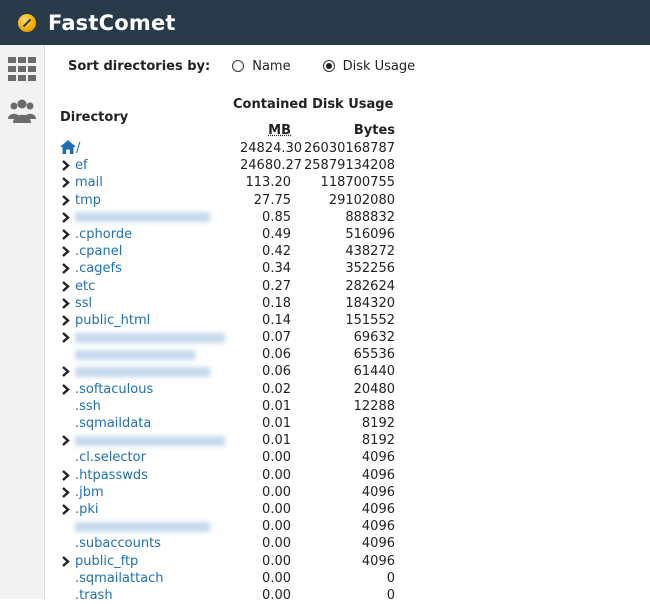  What do you see at coordinates (240, 475) in the screenshot?
I see `table-row: .htpasswds 0.00 4096` at bounding box center [240, 475].